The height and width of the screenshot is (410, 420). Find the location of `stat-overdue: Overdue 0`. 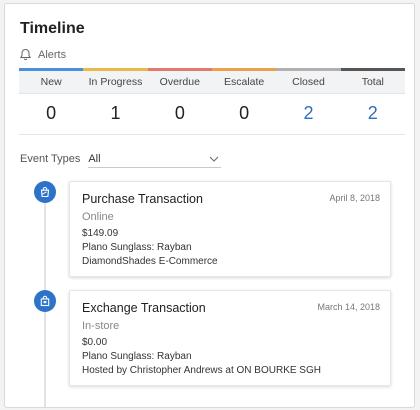

stat-overdue: Overdue 0 is located at coordinates (179, 101).